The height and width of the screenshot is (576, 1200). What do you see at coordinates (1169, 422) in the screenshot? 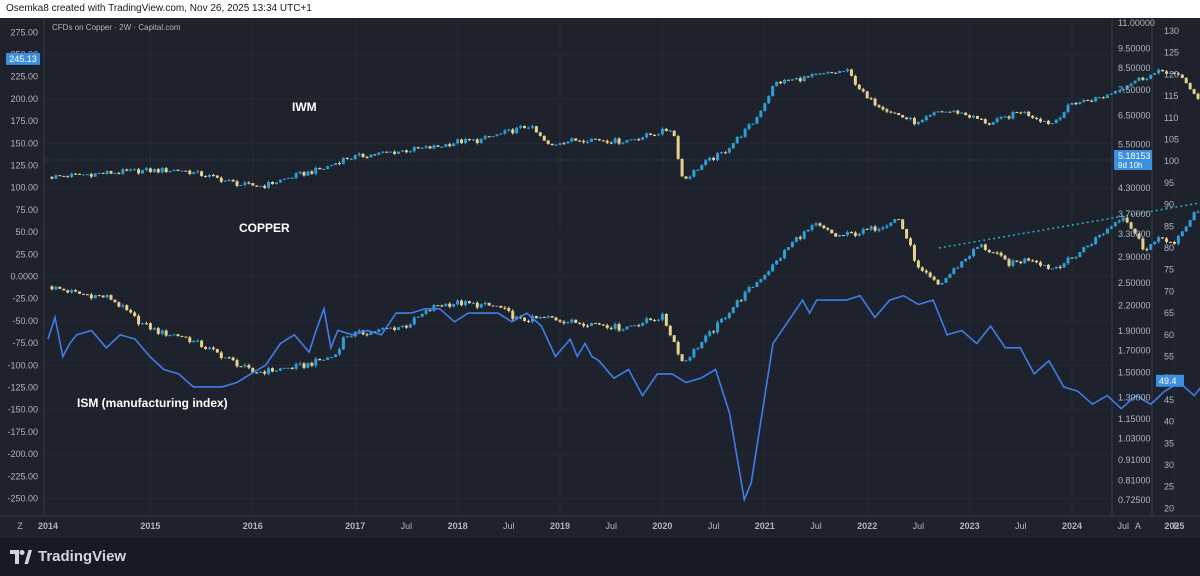
I see `ism-axis-tick-label: 40` at bounding box center [1169, 422].